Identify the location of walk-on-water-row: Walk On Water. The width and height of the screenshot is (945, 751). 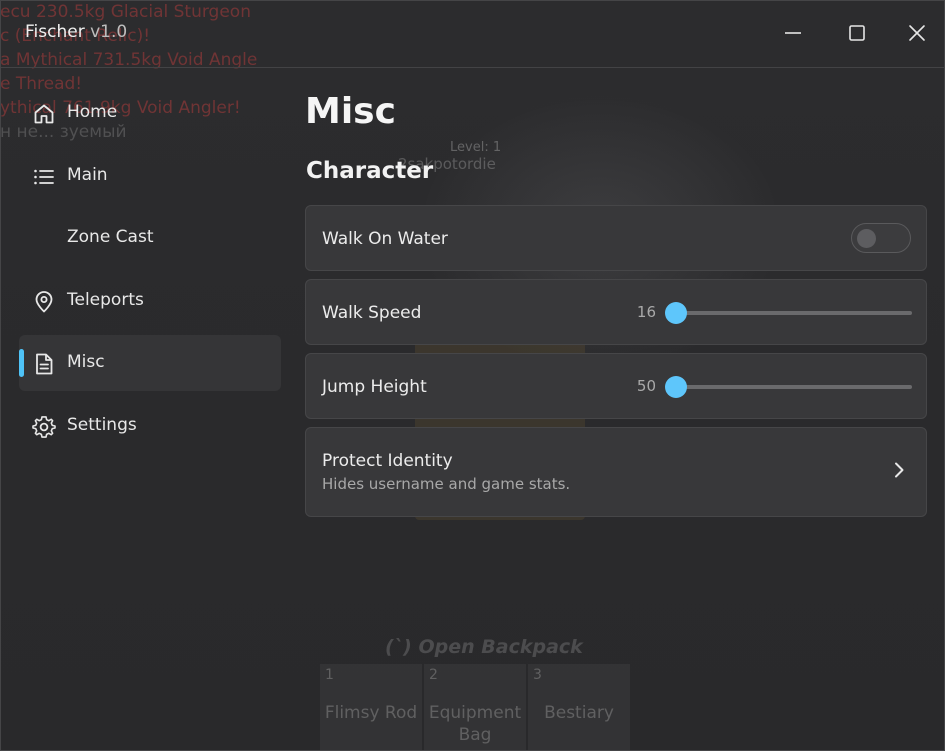
(616, 238).